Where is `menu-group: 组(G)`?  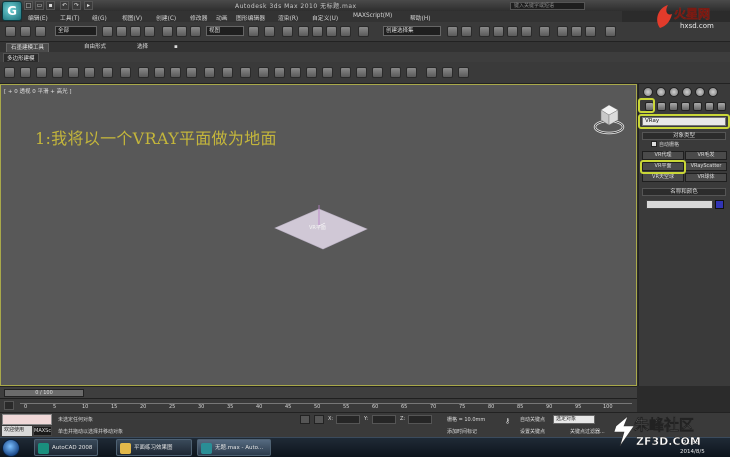
menu-group: 组(G) is located at coordinates (99, 17).